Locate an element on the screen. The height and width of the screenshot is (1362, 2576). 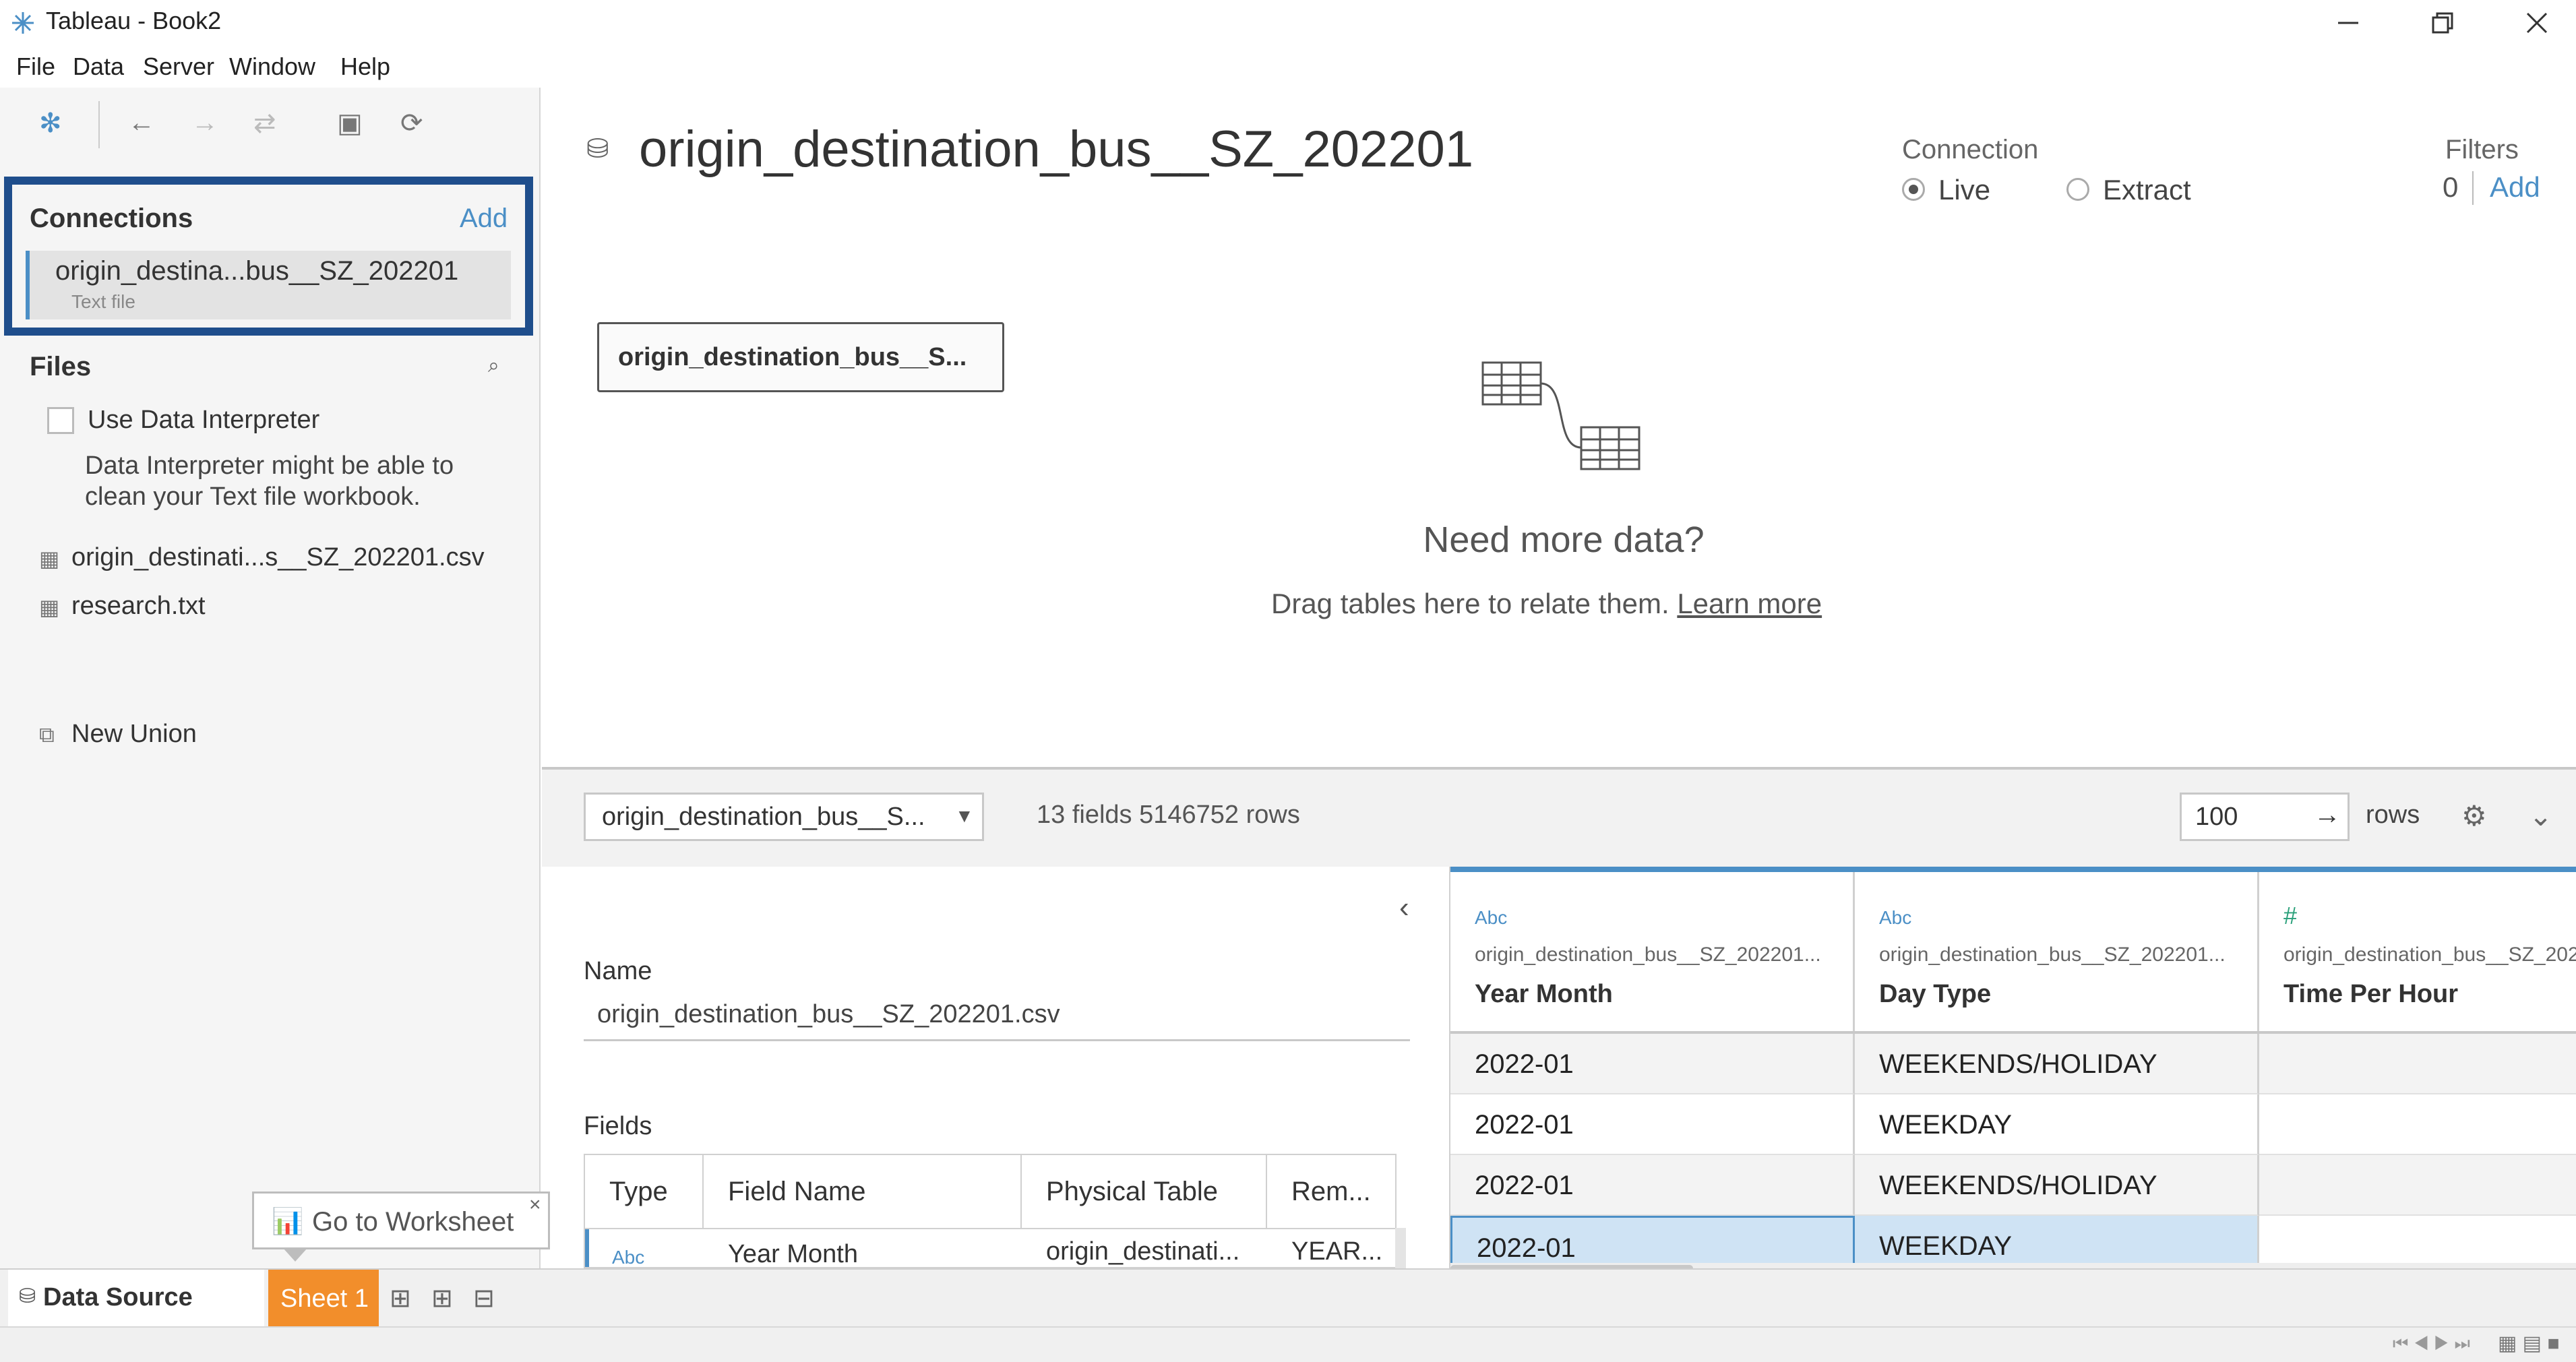
save-icon: ▣ is located at coordinates (350, 124).